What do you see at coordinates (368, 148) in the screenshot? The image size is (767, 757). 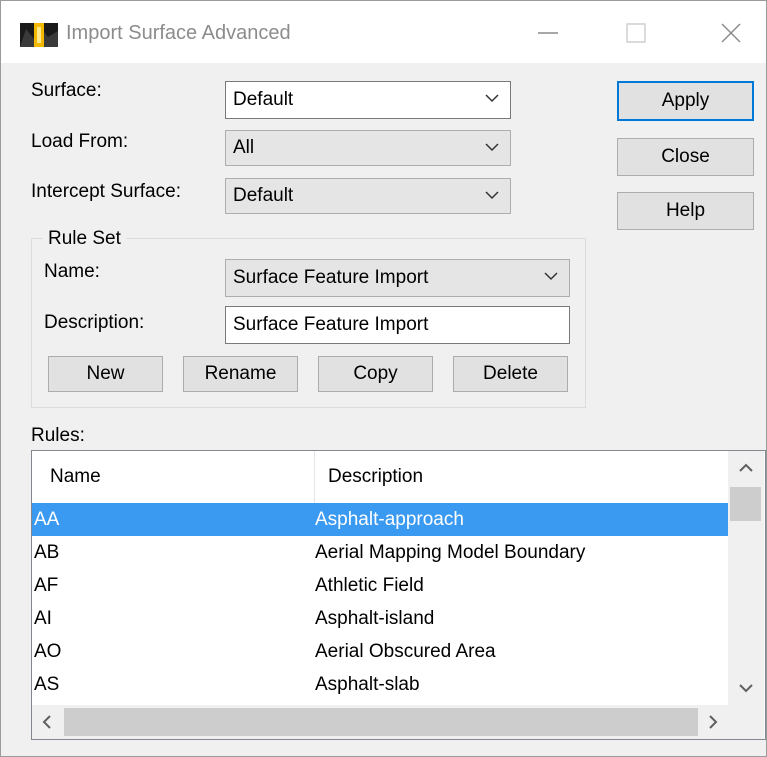 I see `load-from-dropdown: All` at bounding box center [368, 148].